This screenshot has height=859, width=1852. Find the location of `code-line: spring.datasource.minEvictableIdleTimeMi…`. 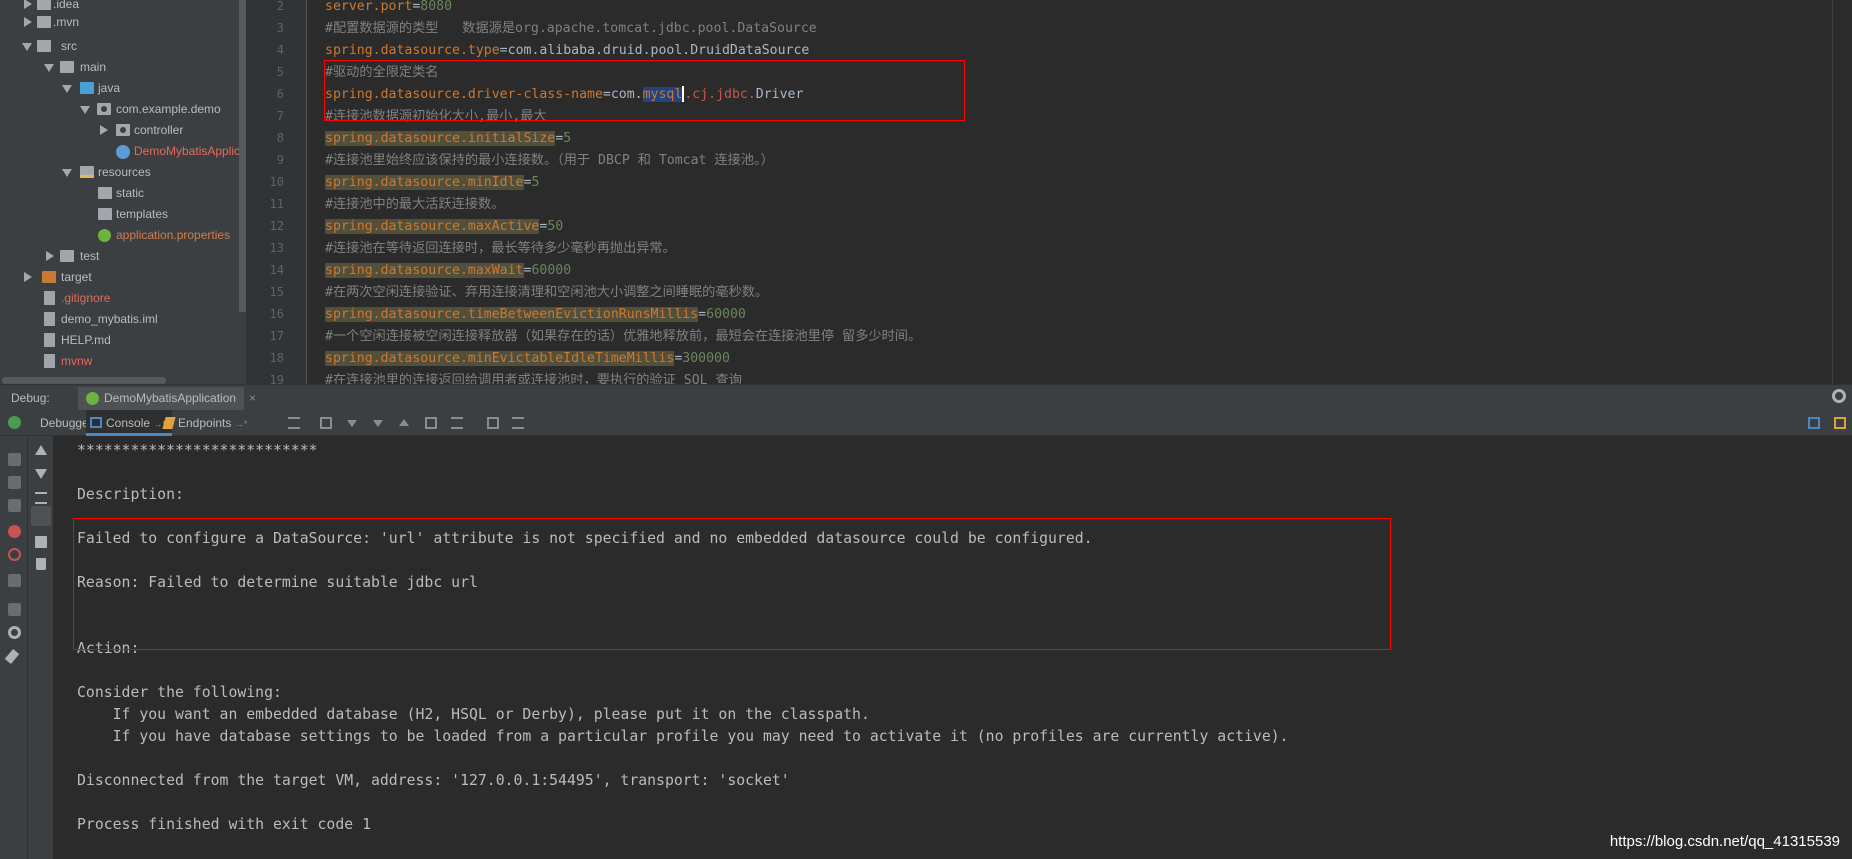

code-line: spring.datasource.minEvictableIdleTimeMi… is located at coordinates (527, 358).